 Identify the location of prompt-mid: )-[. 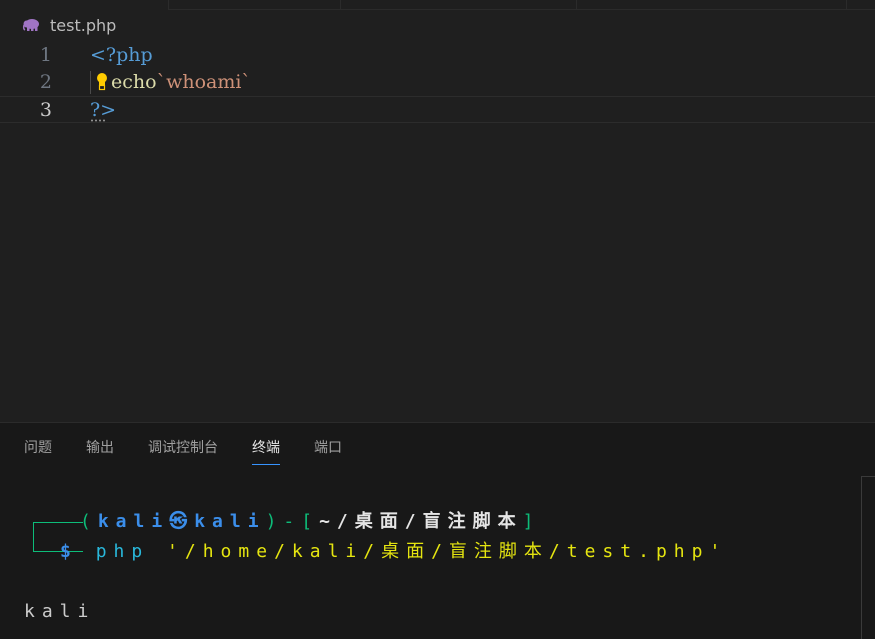
(292, 521).